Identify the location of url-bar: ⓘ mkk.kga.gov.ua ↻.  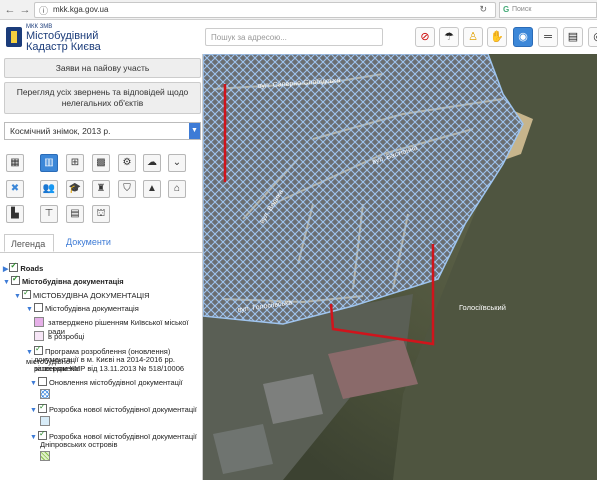
(265, 10).